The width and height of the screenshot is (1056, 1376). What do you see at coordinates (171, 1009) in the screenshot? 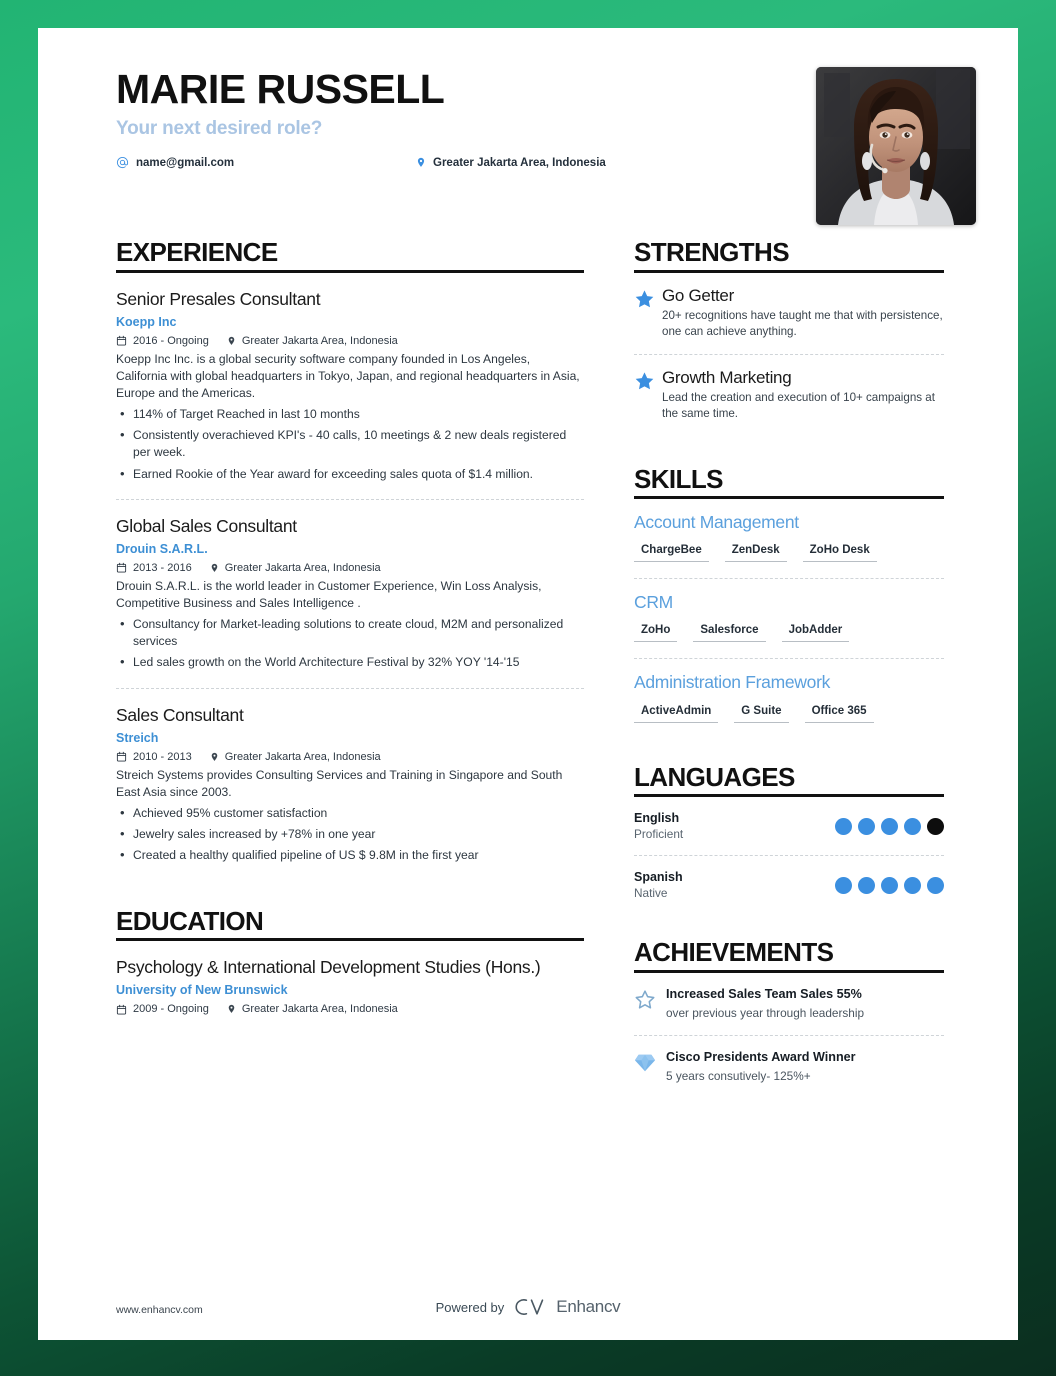
I see `meta-dates-text: 2009 - Ongoing` at bounding box center [171, 1009].